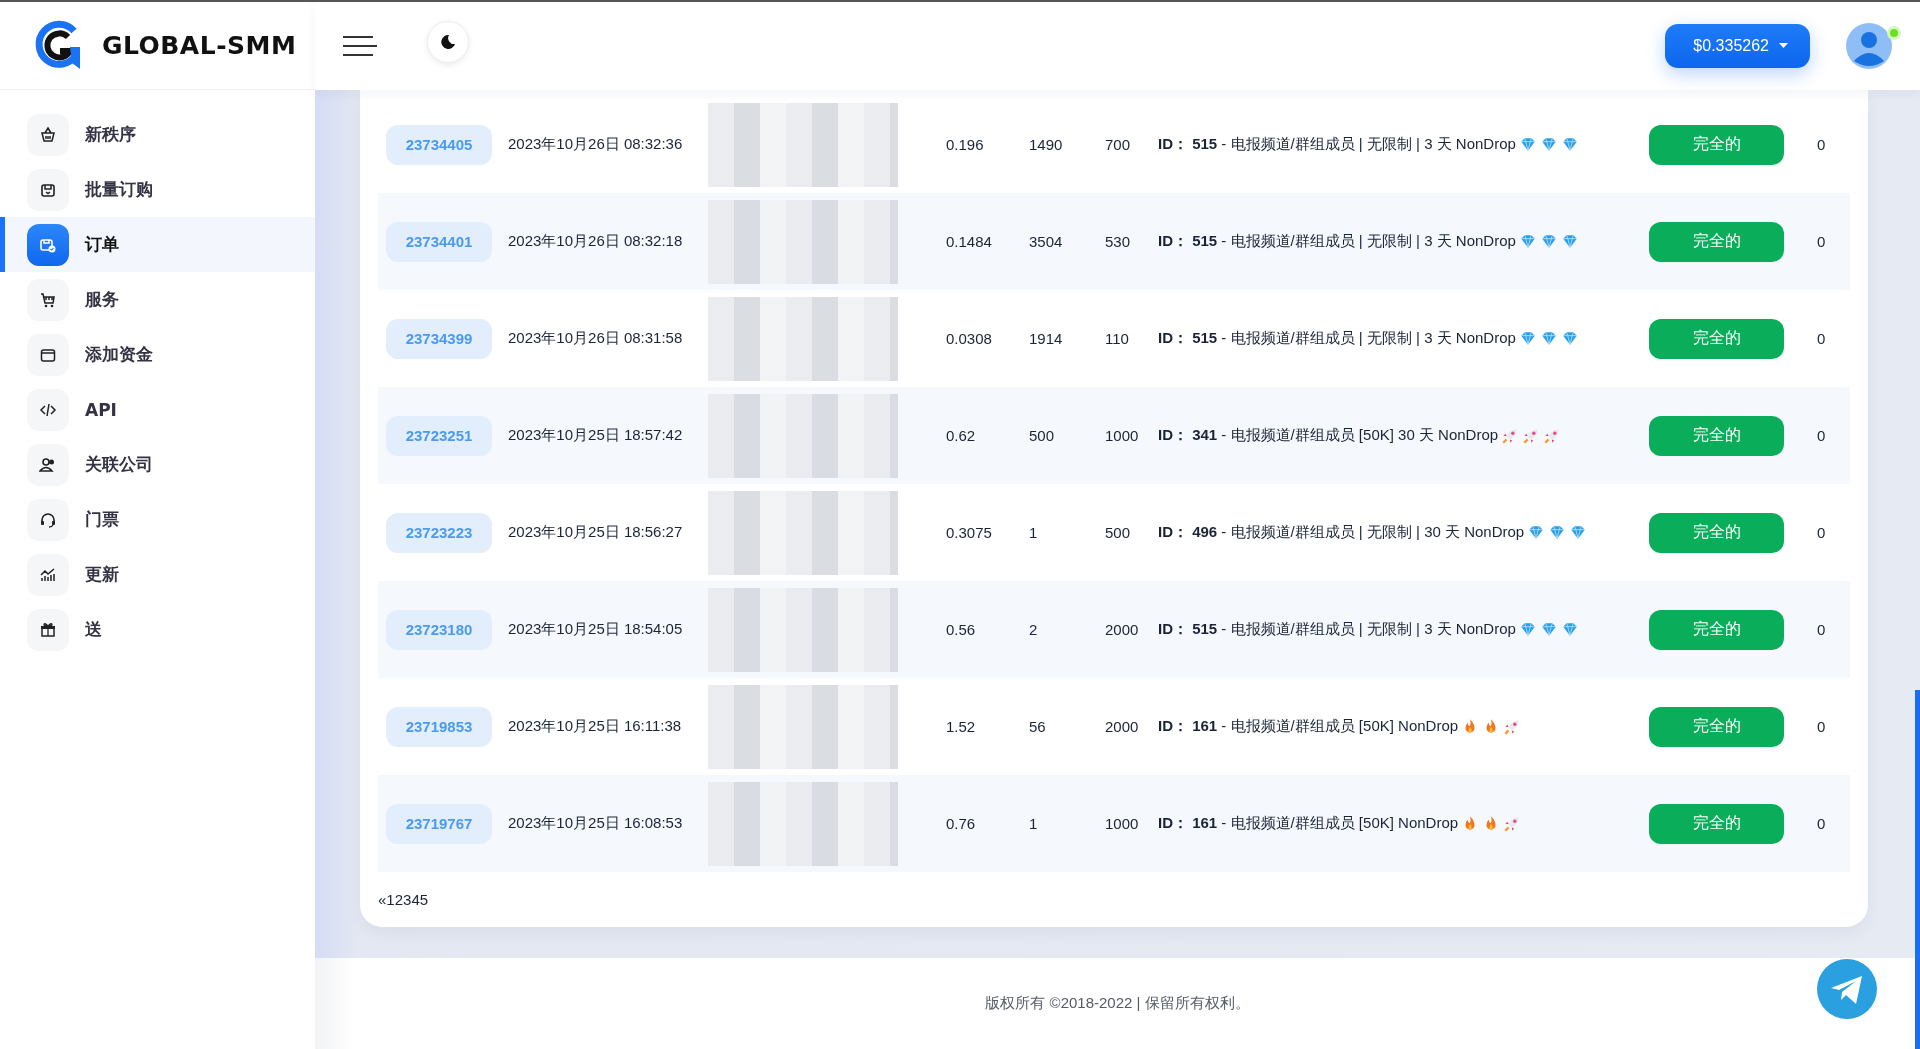 The width and height of the screenshot is (1920, 1049). What do you see at coordinates (961, 435) in the screenshot?
I see `order-charge: 0.62` at bounding box center [961, 435].